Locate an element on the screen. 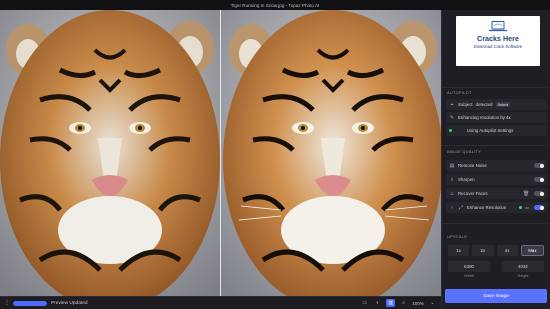 The image size is (550, 309). remove-noise-toggle is located at coordinates (539, 165).